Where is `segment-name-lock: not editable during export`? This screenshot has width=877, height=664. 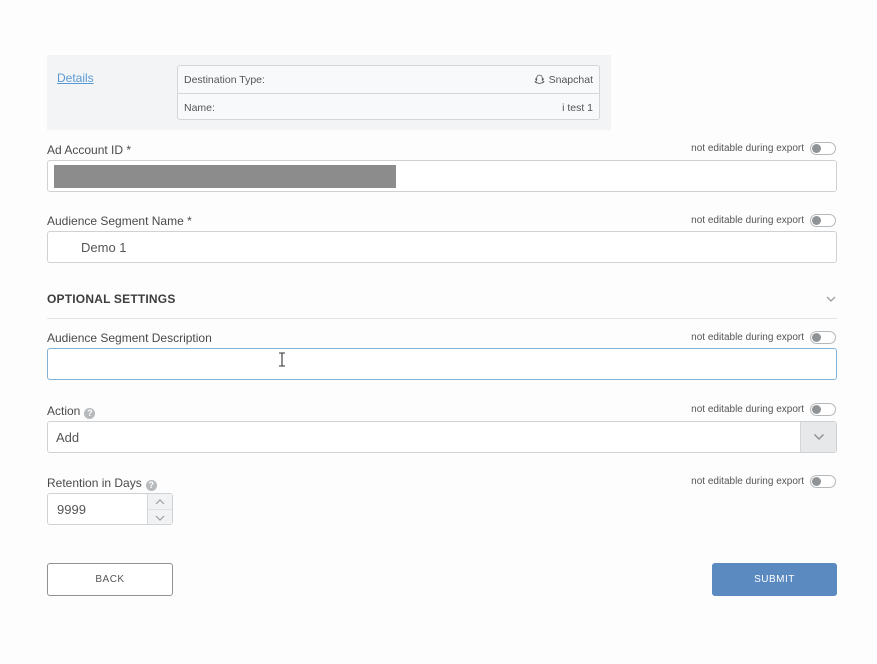 segment-name-lock: not editable during export is located at coordinates (763, 220).